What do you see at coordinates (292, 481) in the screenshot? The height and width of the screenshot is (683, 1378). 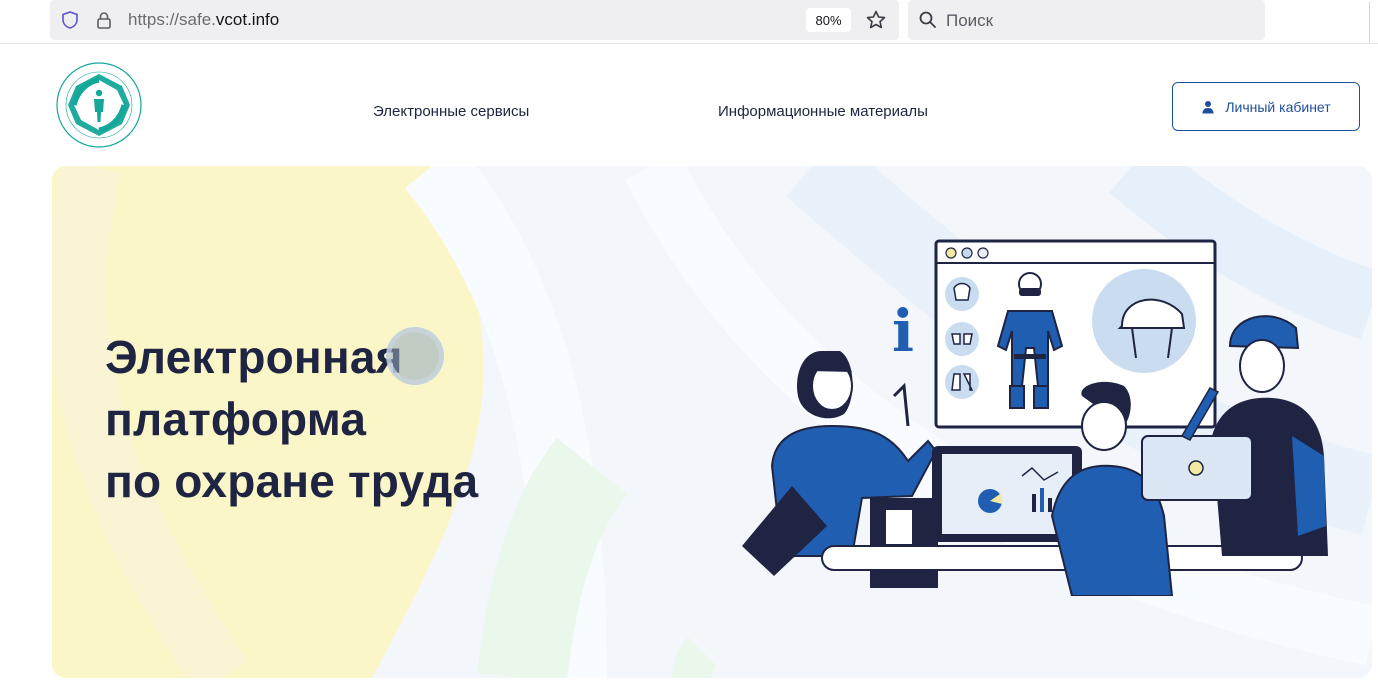 I see `hero-title-line-3: по охране труда` at bounding box center [292, 481].